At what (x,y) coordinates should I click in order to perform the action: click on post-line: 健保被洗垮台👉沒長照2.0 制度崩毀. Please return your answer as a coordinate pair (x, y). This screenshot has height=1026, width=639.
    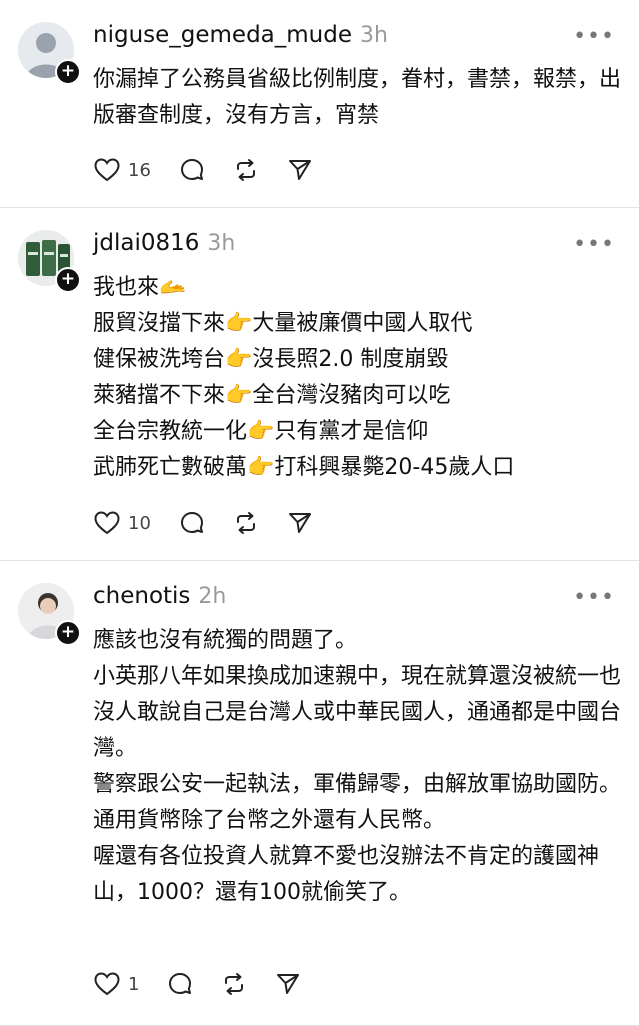
    Looking at the image, I should click on (271, 359).